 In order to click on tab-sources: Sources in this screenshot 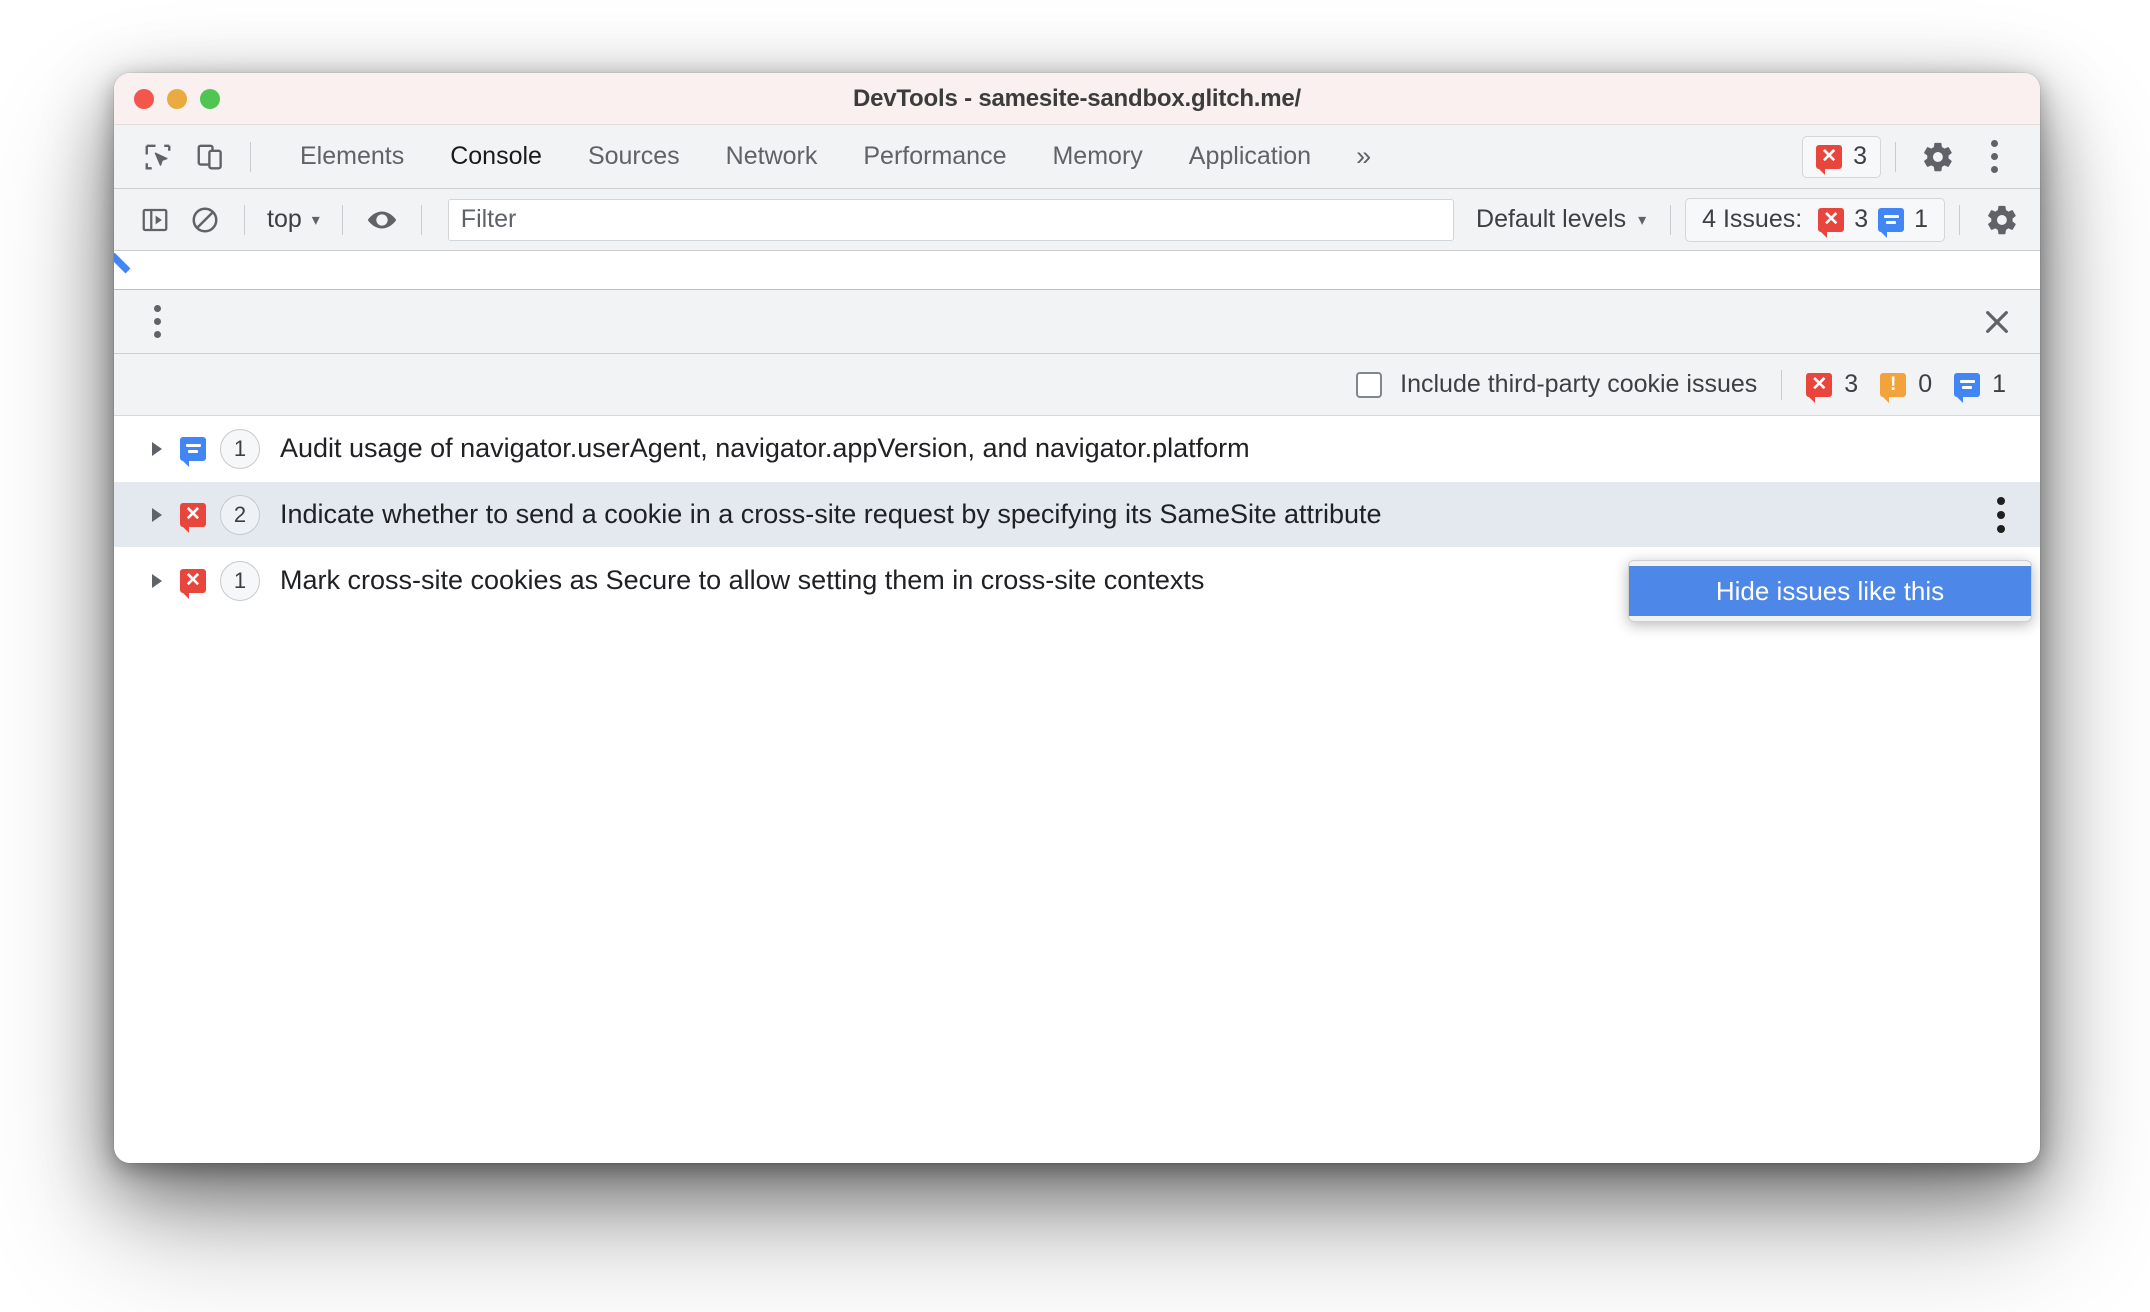, I will do `click(634, 156)`.